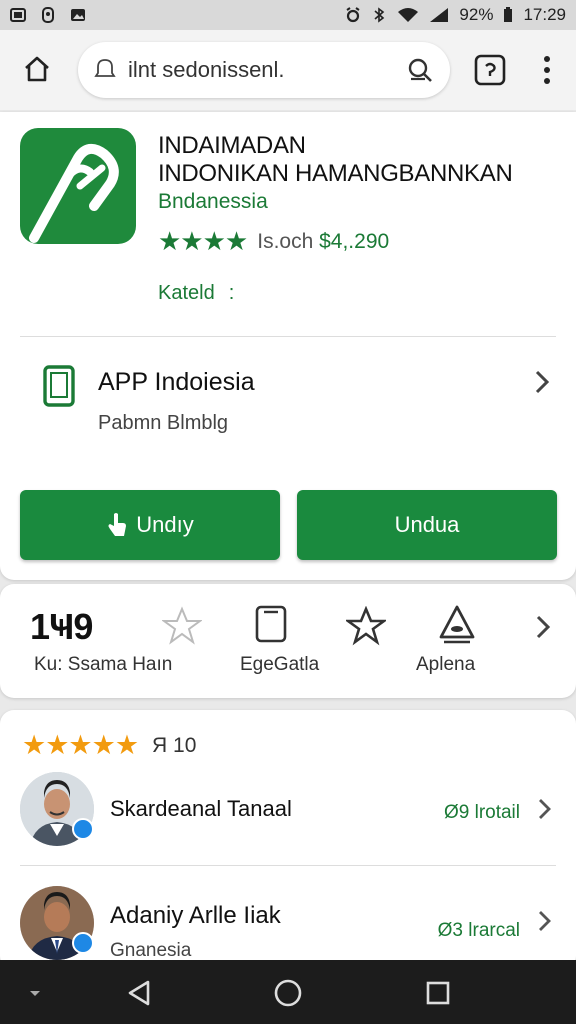 The width and height of the screenshot is (576, 1024). What do you see at coordinates (174, 745) in the screenshot?
I see `reviews-rating-value: Я 10` at bounding box center [174, 745].